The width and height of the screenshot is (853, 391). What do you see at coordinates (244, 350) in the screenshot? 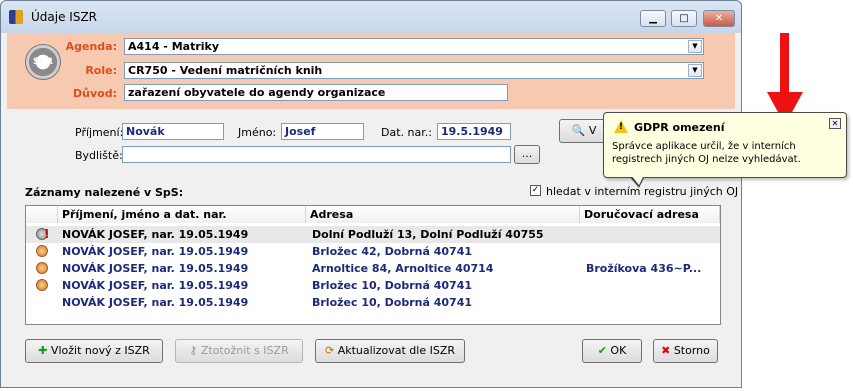
I see `identify-label: Ztotožnit s ISZR` at bounding box center [244, 350].